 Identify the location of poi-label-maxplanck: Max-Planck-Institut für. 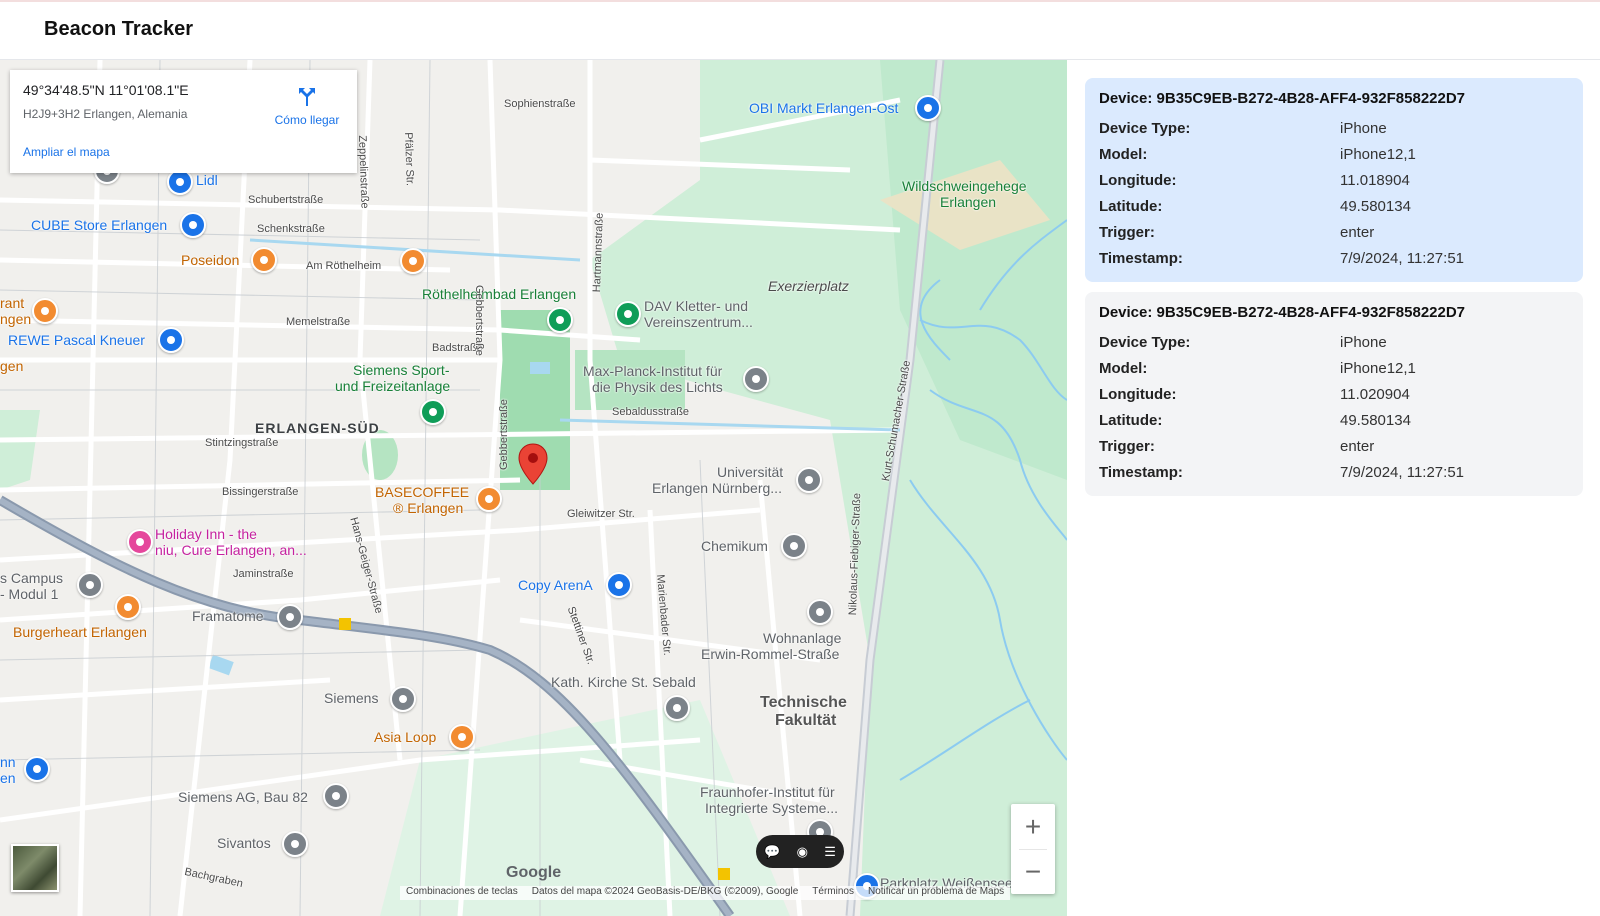
(652, 371).